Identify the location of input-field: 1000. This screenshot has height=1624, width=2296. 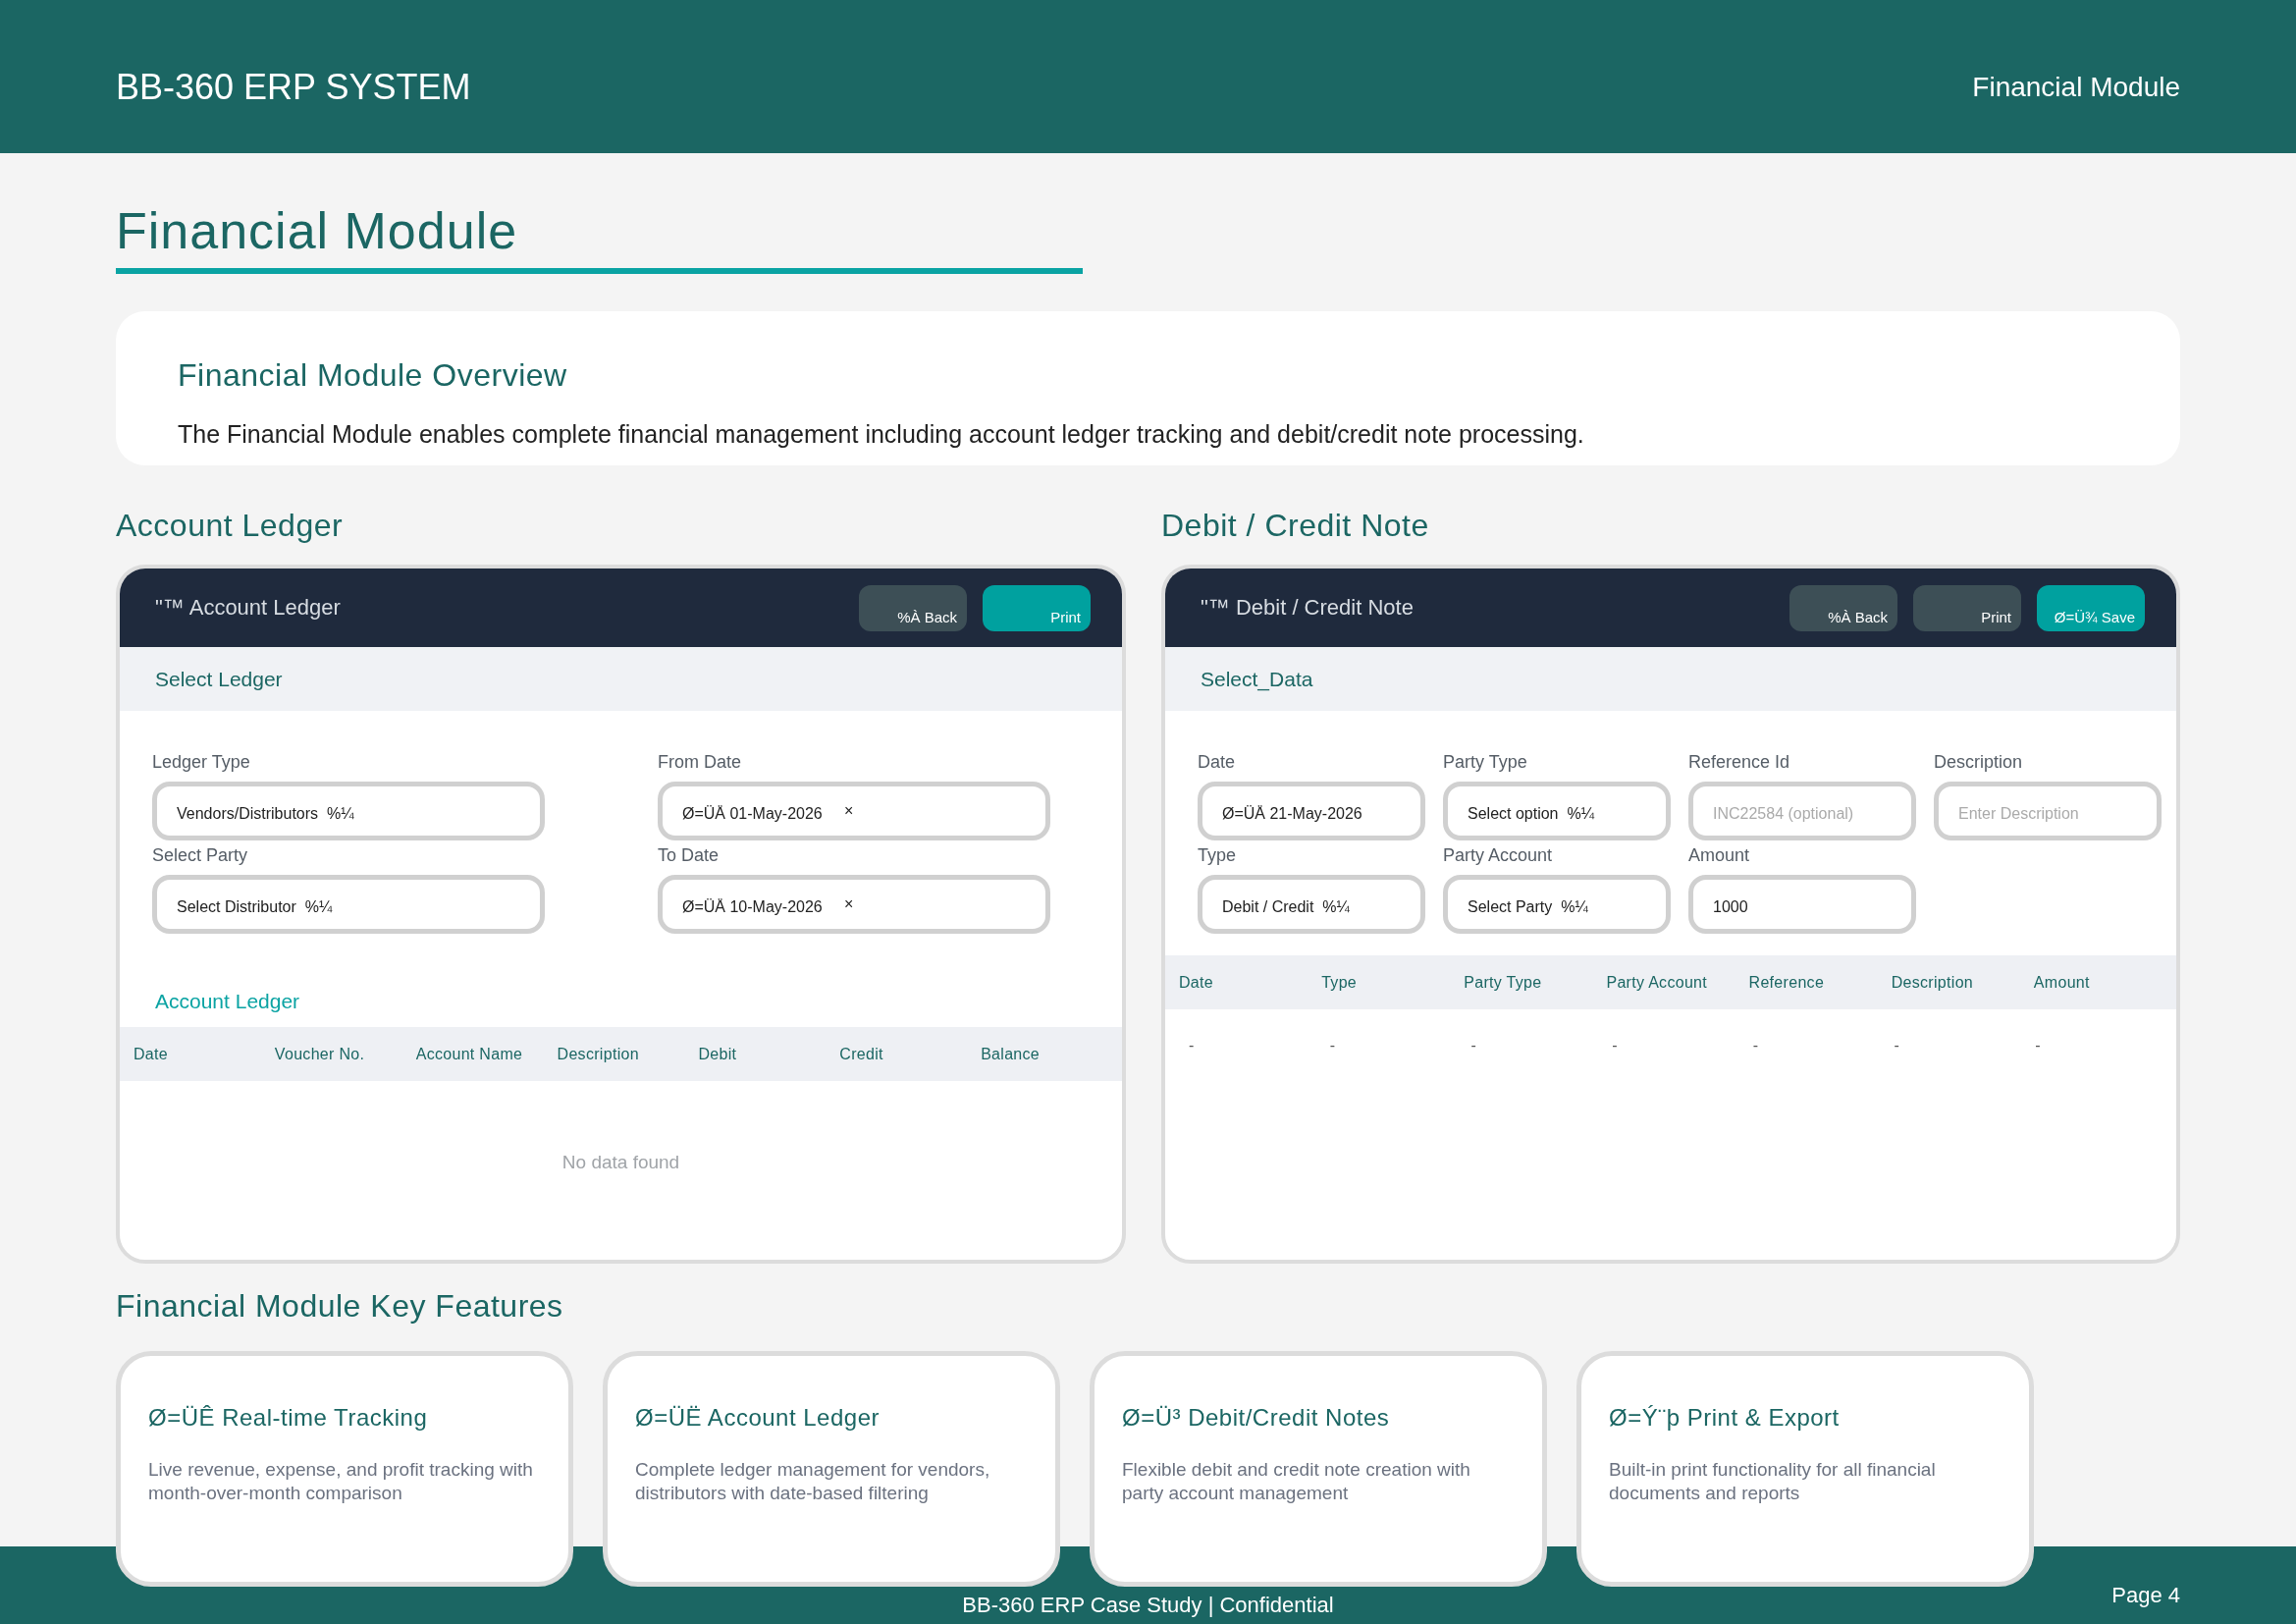
(1802, 904).